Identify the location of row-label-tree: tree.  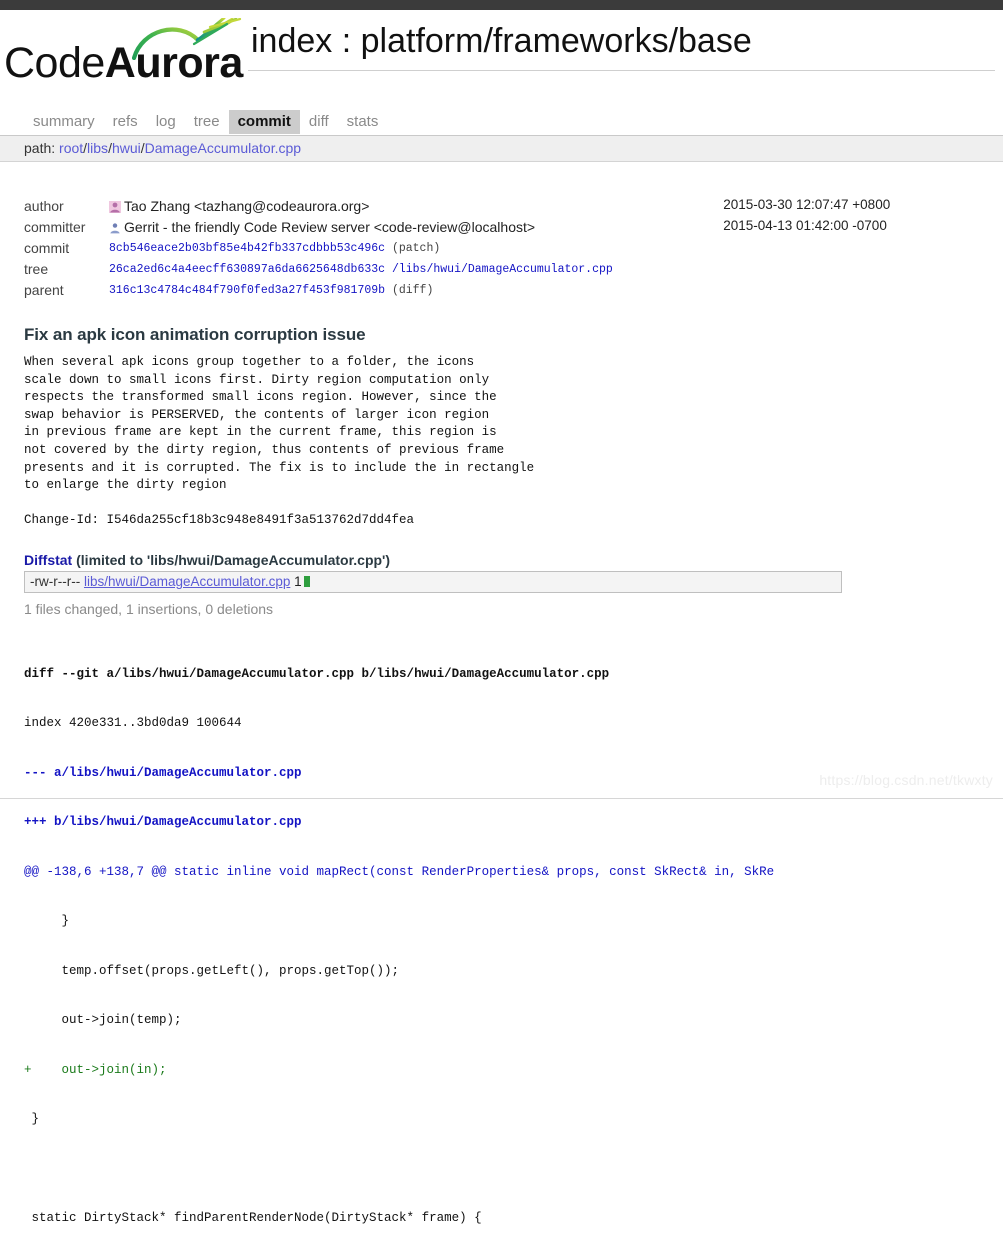
(36, 269).